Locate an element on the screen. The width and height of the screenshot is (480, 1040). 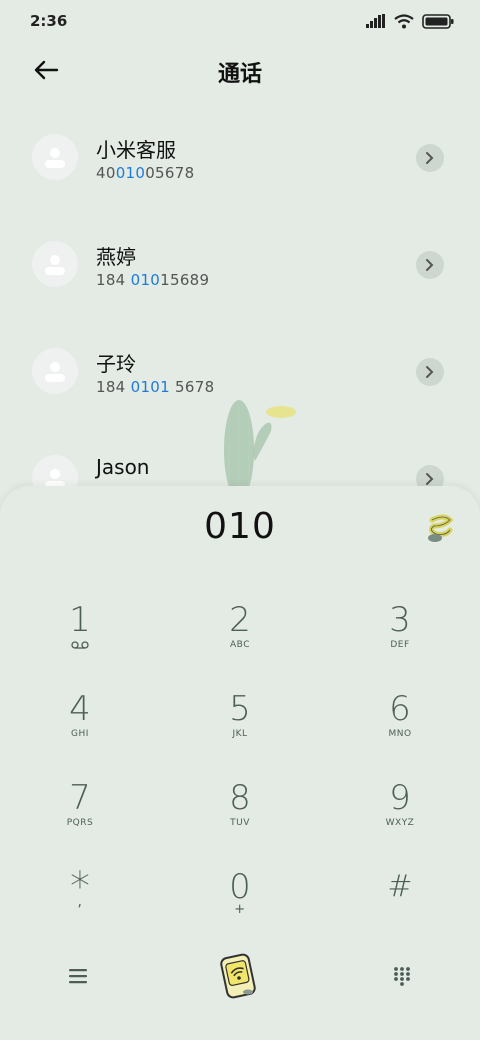
contact-row: 小米客服 4001005678 is located at coordinates (240, 157).